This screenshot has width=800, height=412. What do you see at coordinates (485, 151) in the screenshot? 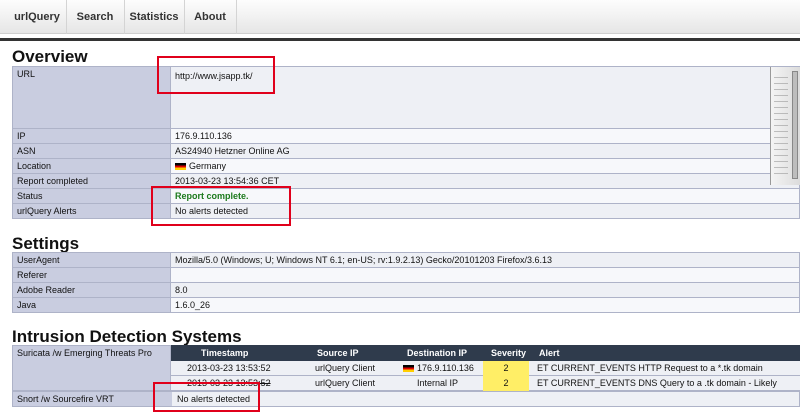
I see `overview-value: AS24940 Hetzner Online AG` at bounding box center [485, 151].